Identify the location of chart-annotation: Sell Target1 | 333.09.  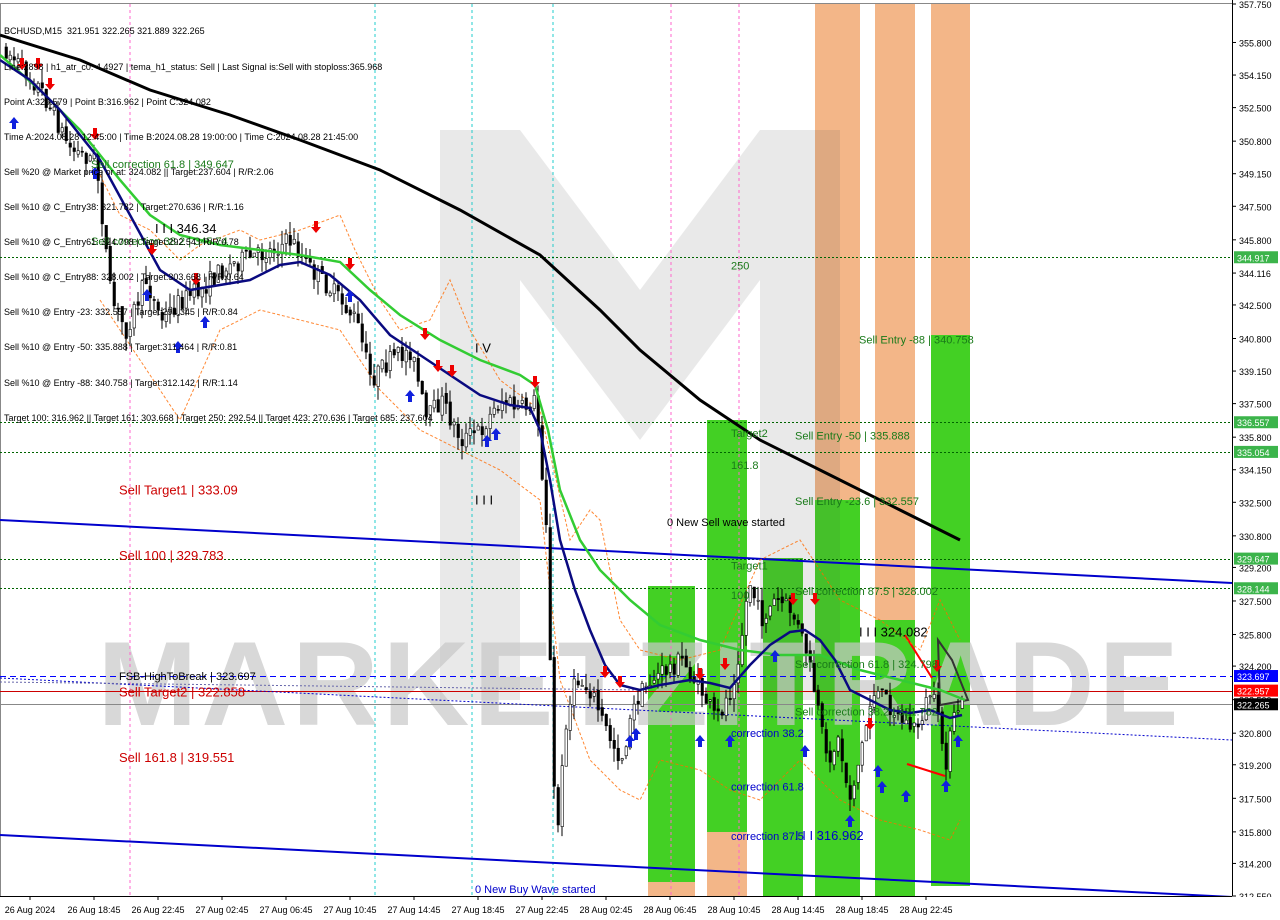
(178, 490).